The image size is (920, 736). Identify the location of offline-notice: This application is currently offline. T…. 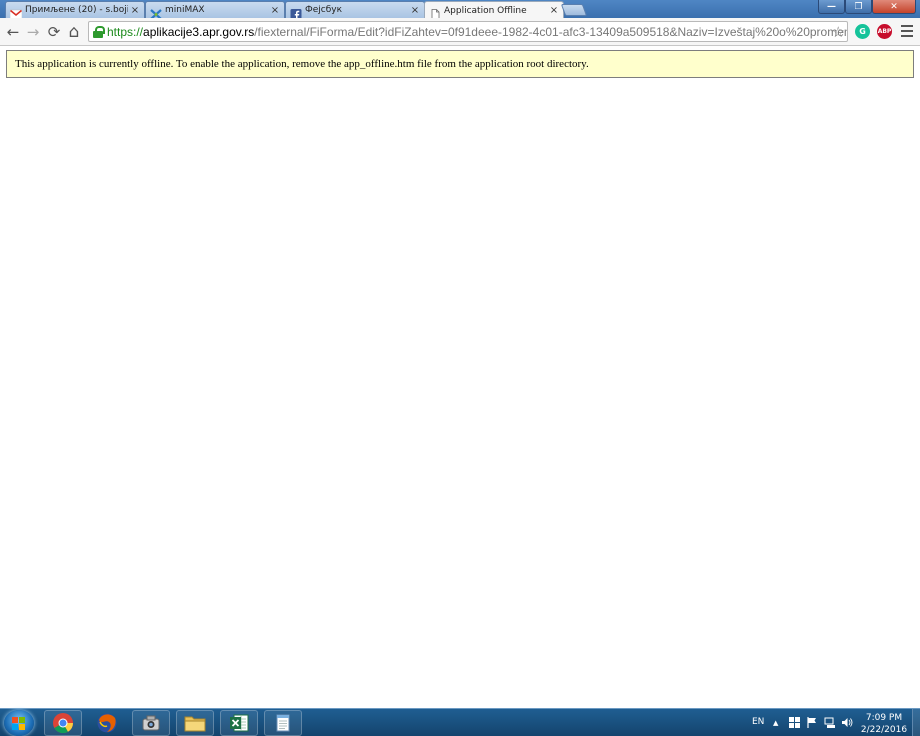
(460, 64).